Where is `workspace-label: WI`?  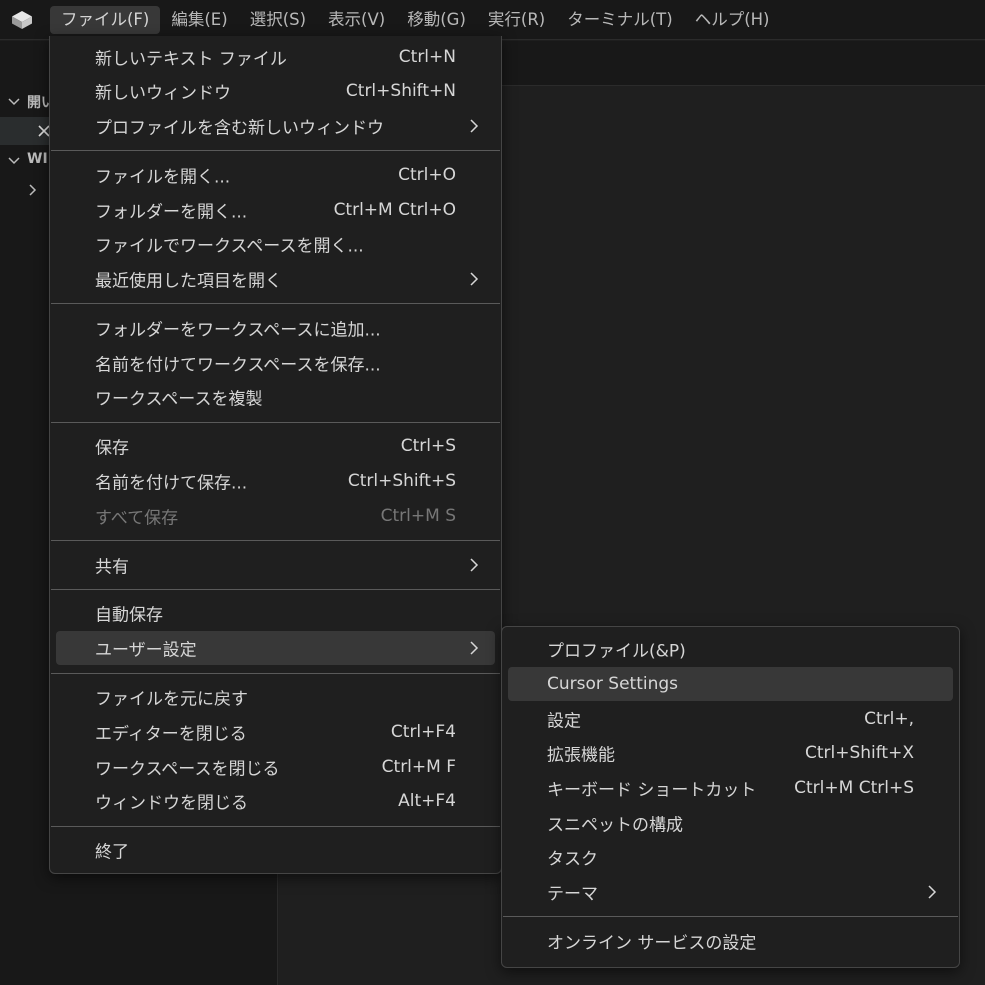 workspace-label: WI is located at coordinates (37, 159).